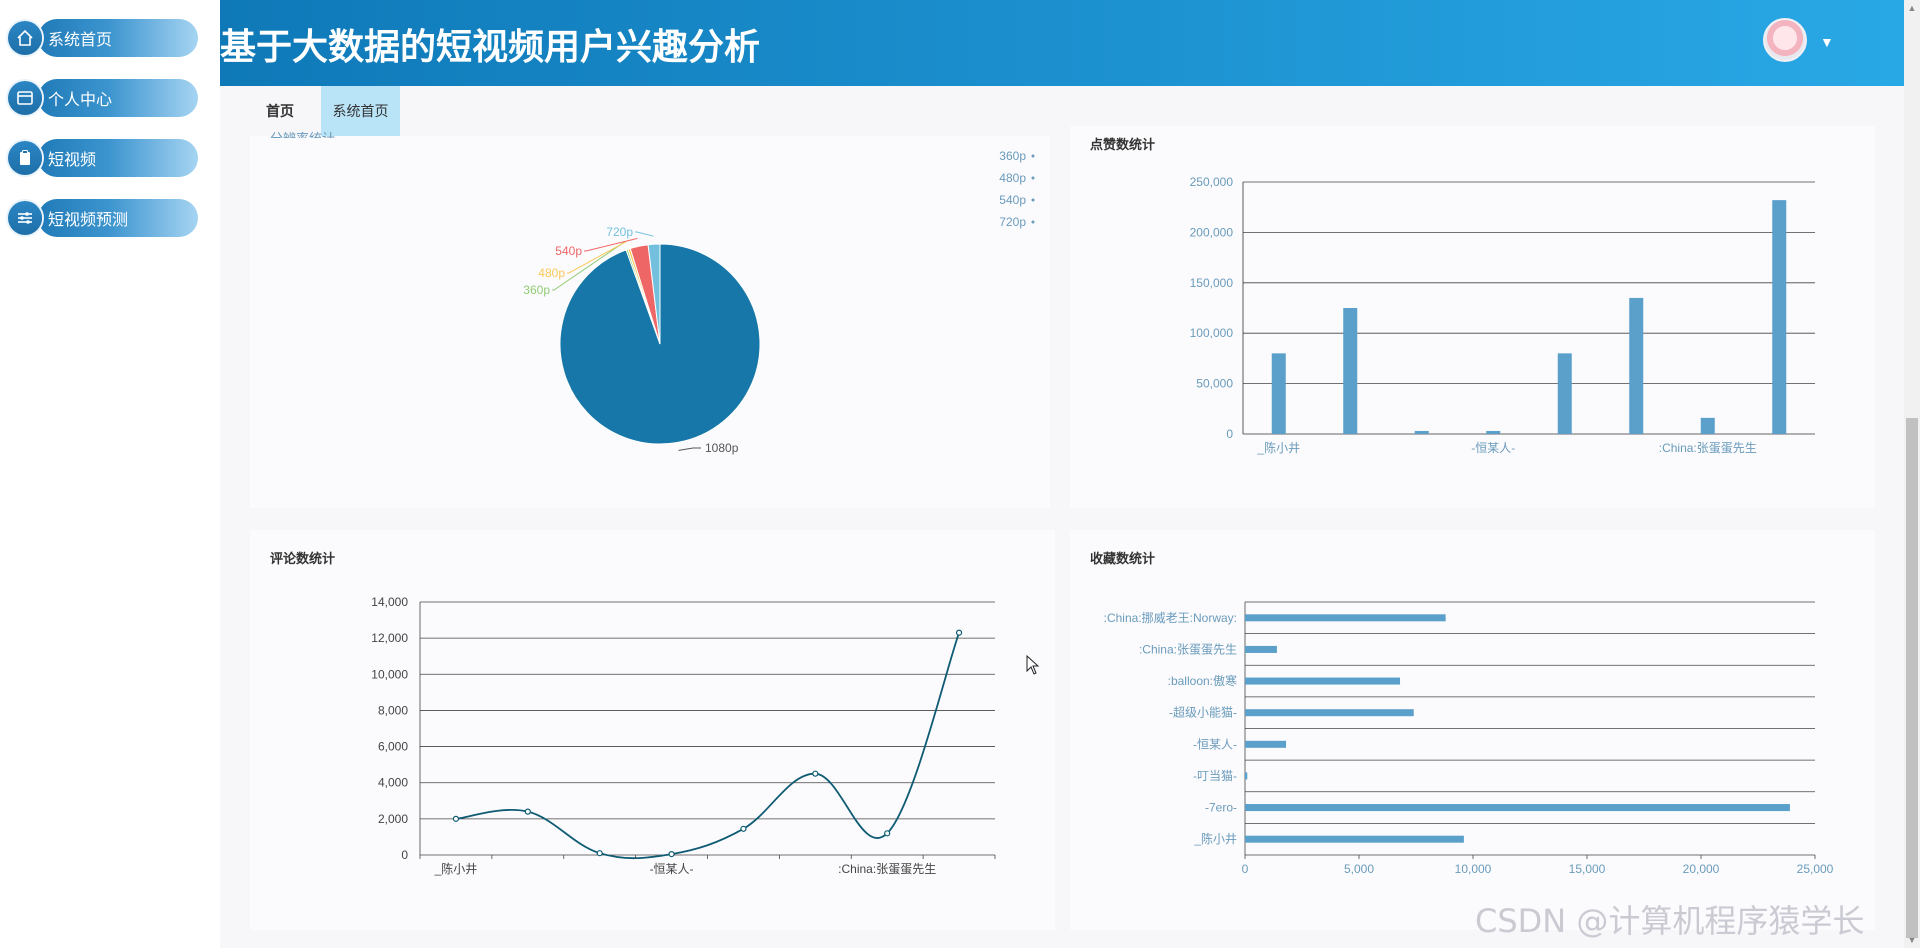  Describe the element at coordinates (551, 273) in the screenshot. I see `pie-slice-label: 480p` at that location.